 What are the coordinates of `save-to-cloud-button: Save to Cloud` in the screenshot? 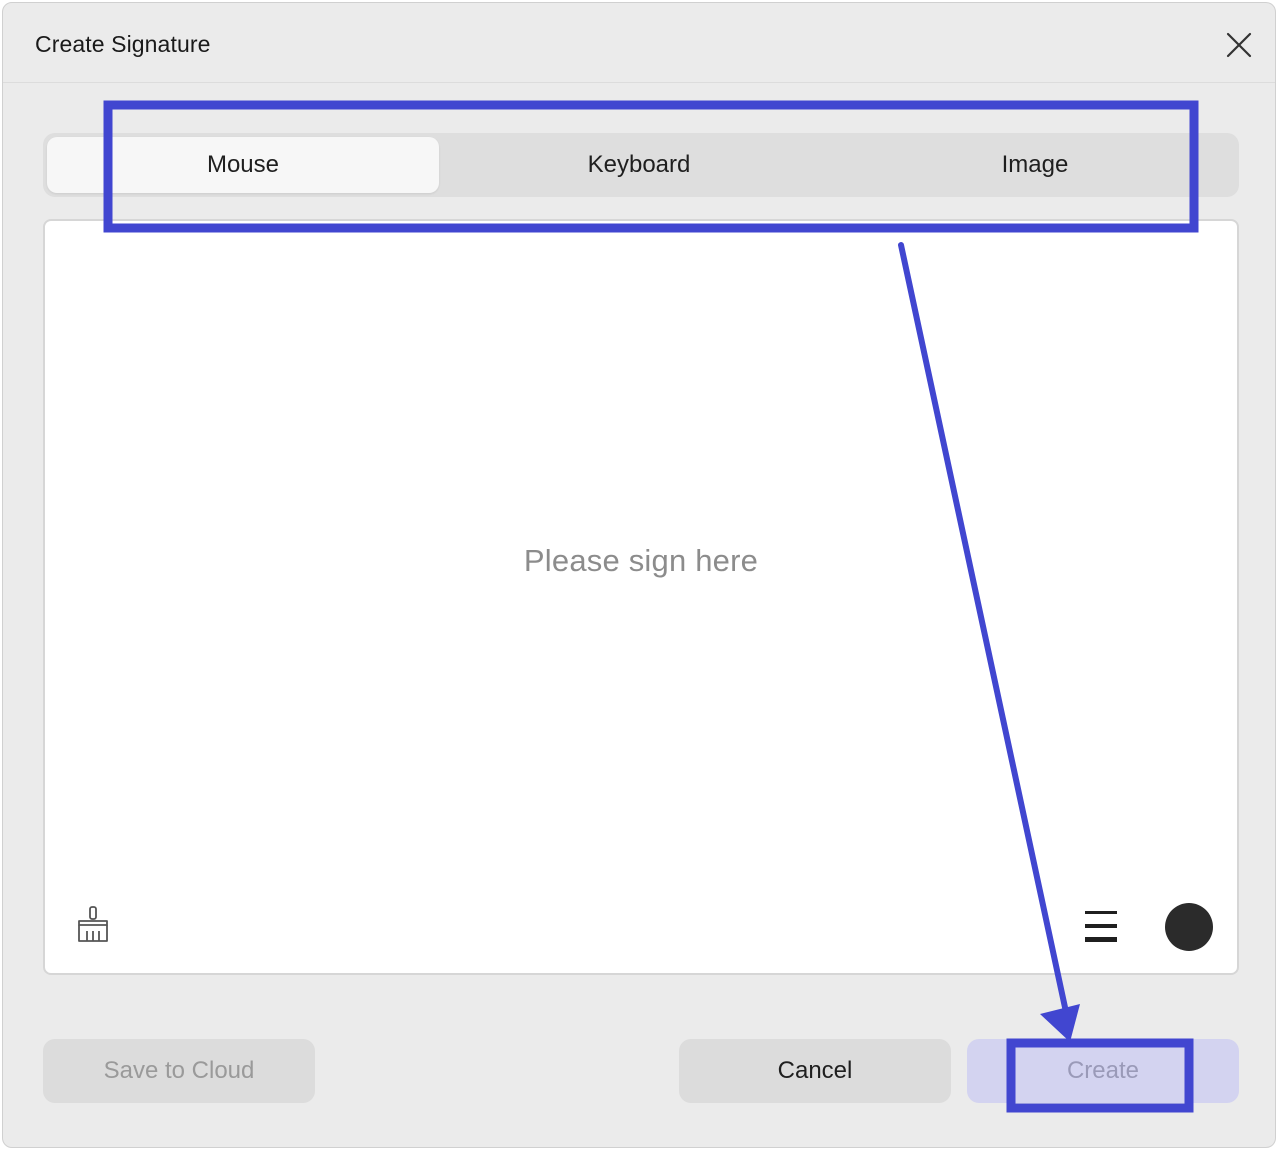 It's located at (179, 1071).